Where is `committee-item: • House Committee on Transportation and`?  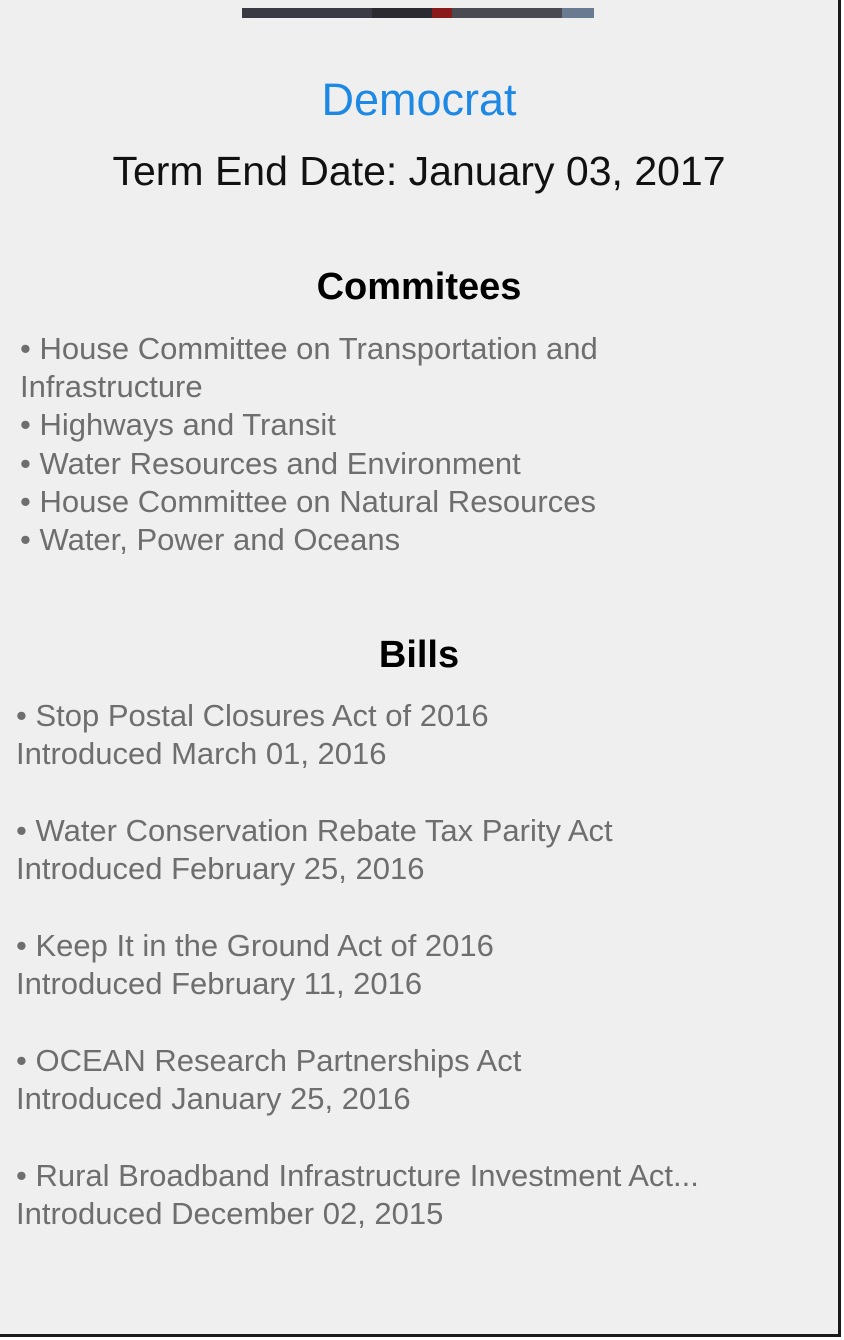 committee-item: • House Committee on Transportation and is located at coordinates (309, 348).